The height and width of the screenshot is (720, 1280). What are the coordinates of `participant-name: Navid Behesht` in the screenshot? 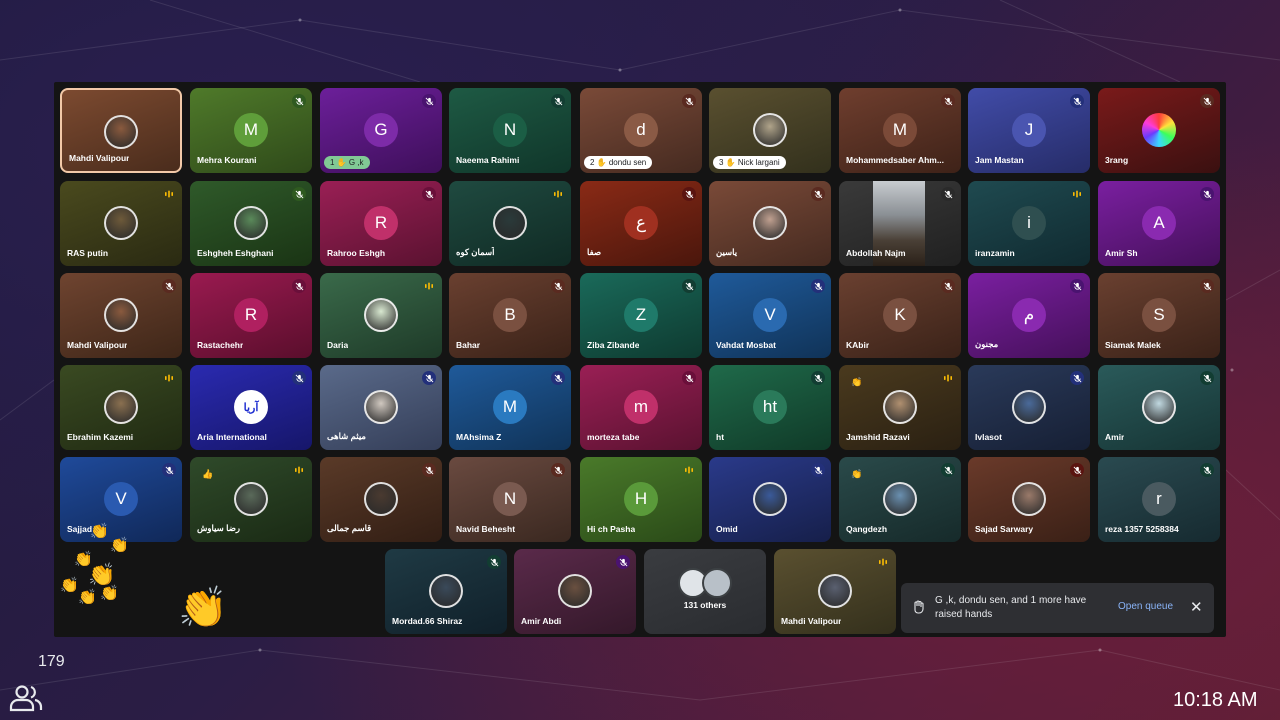 It's located at (486, 529).